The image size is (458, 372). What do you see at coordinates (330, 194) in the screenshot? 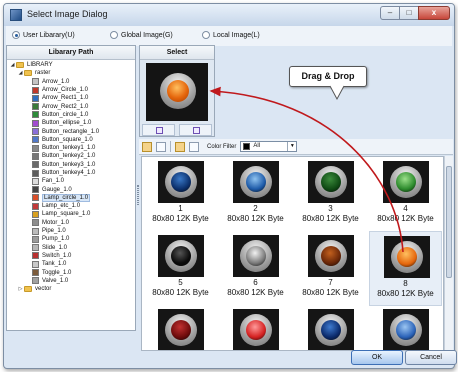
I see `image-grid-cell: 3 80x80 12K Byte` at bounding box center [330, 194].